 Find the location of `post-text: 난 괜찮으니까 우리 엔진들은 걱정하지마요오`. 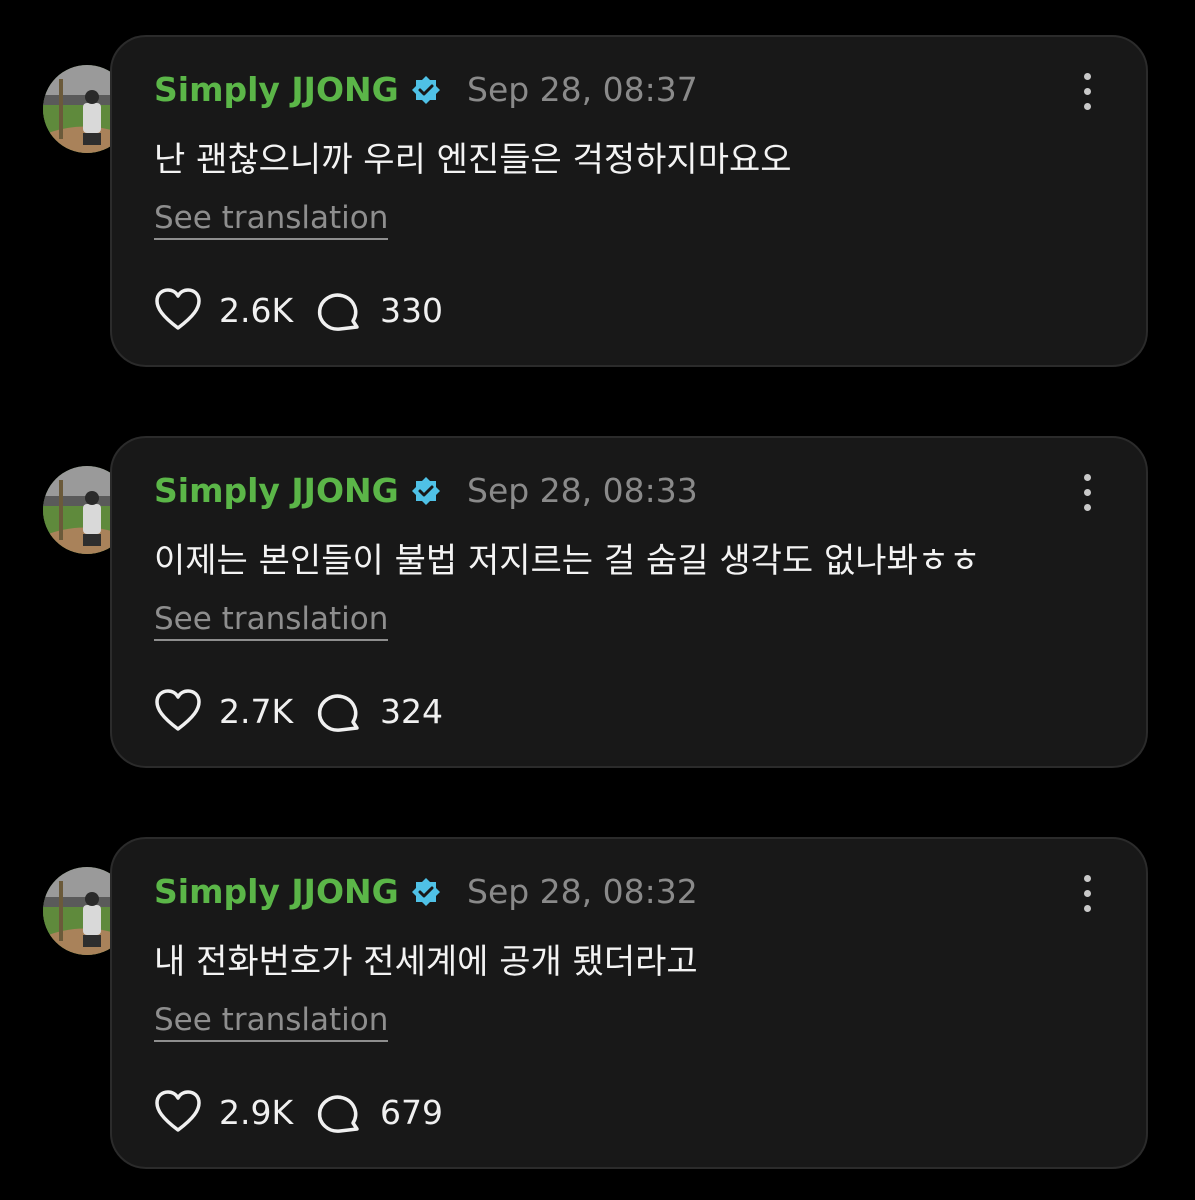

post-text: 난 괜찮으니까 우리 엔진들은 걱정하지마요오 is located at coordinates (473, 160).